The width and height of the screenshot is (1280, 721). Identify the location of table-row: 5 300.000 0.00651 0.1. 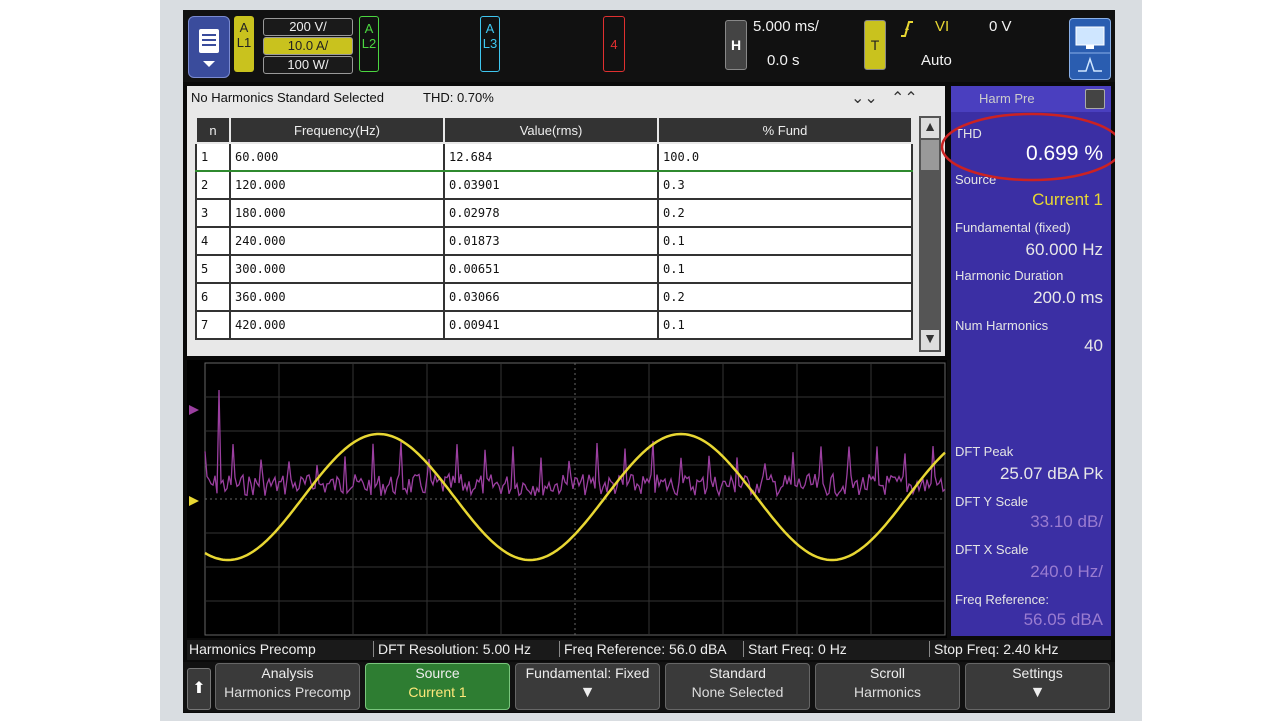
(554, 269).